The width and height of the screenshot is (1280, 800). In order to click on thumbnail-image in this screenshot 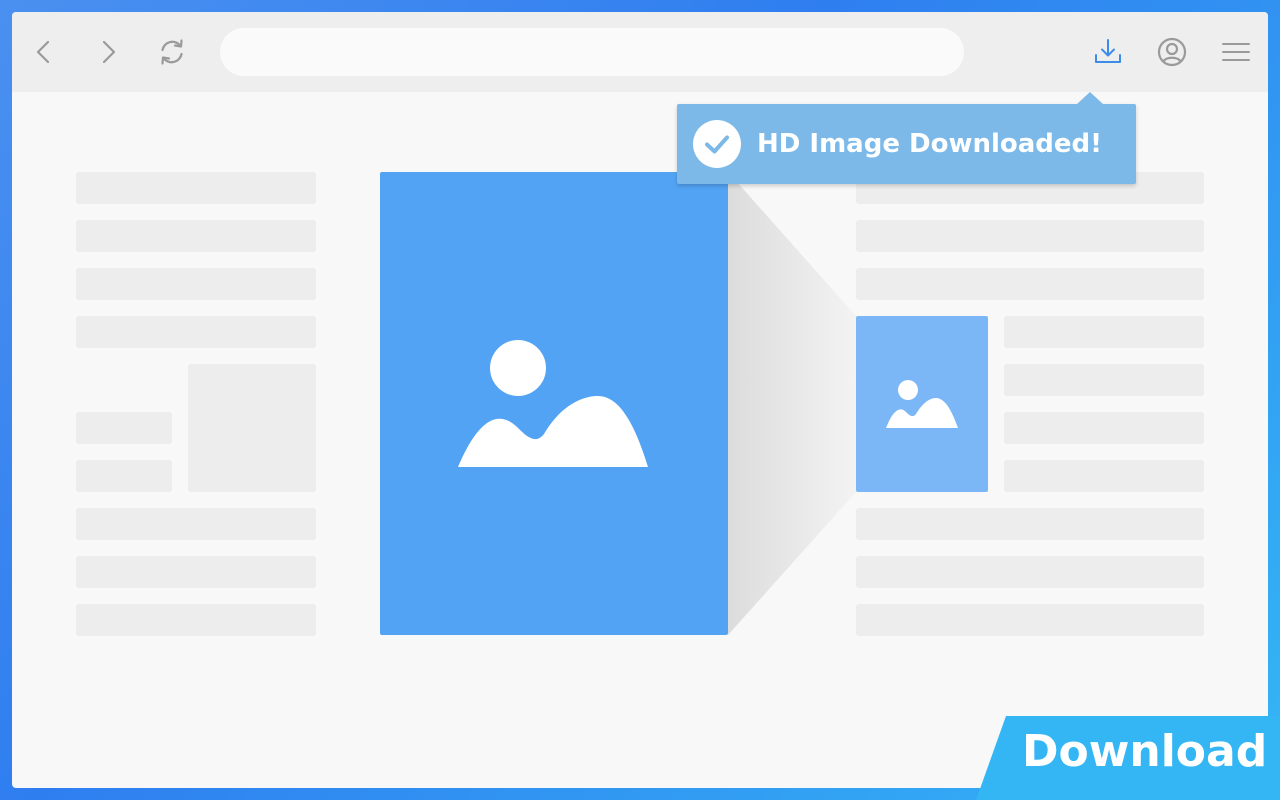, I will do `click(922, 404)`.